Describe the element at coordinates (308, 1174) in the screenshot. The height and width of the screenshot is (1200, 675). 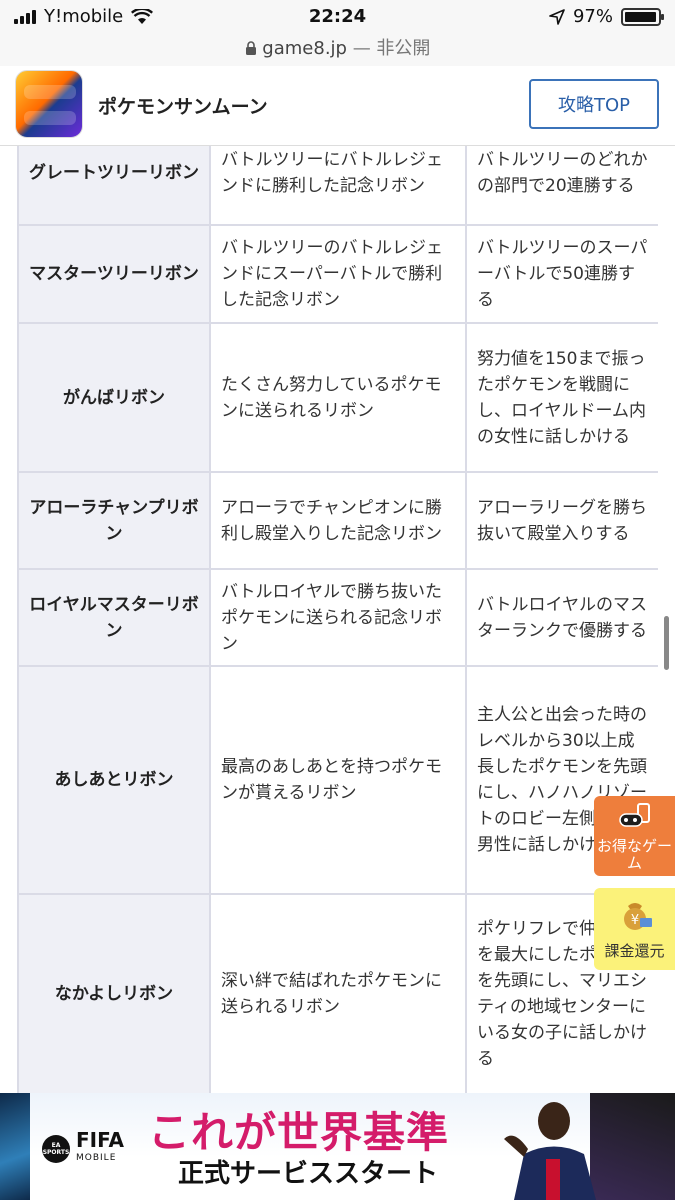
I see `ad-subline: 正式サービススタート` at that location.